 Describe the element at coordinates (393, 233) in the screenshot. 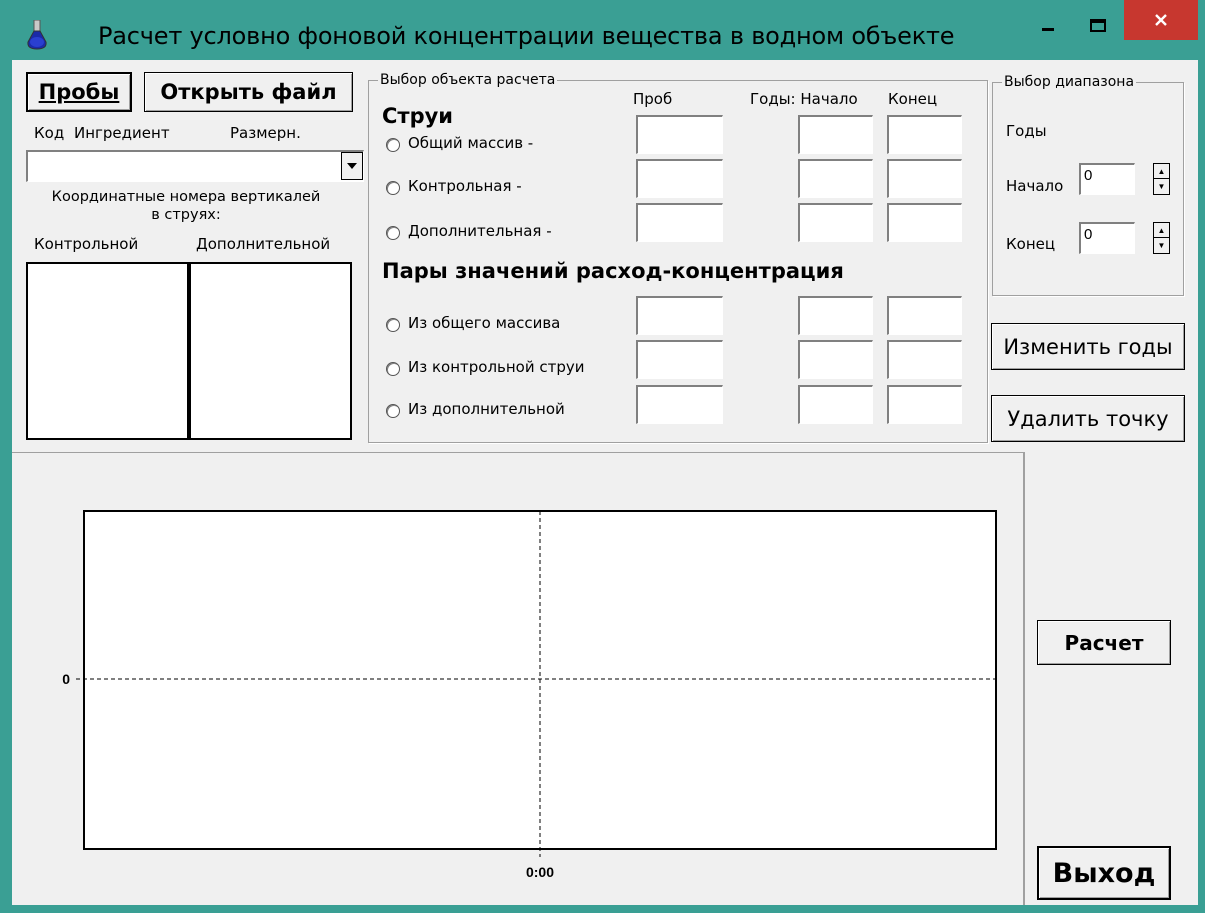

I see `radio-additional` at that location.